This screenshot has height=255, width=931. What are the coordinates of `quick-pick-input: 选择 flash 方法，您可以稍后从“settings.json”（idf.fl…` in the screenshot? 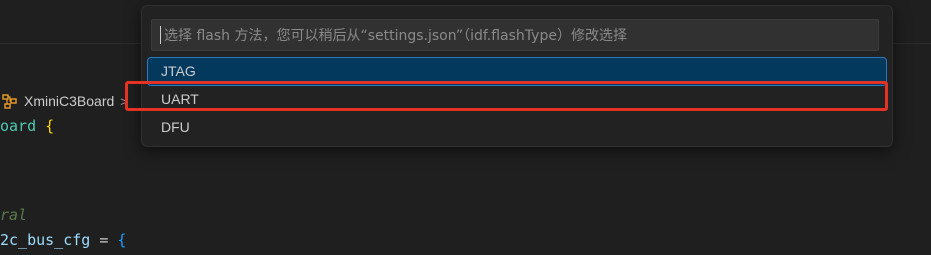 It's located at (515, 35).